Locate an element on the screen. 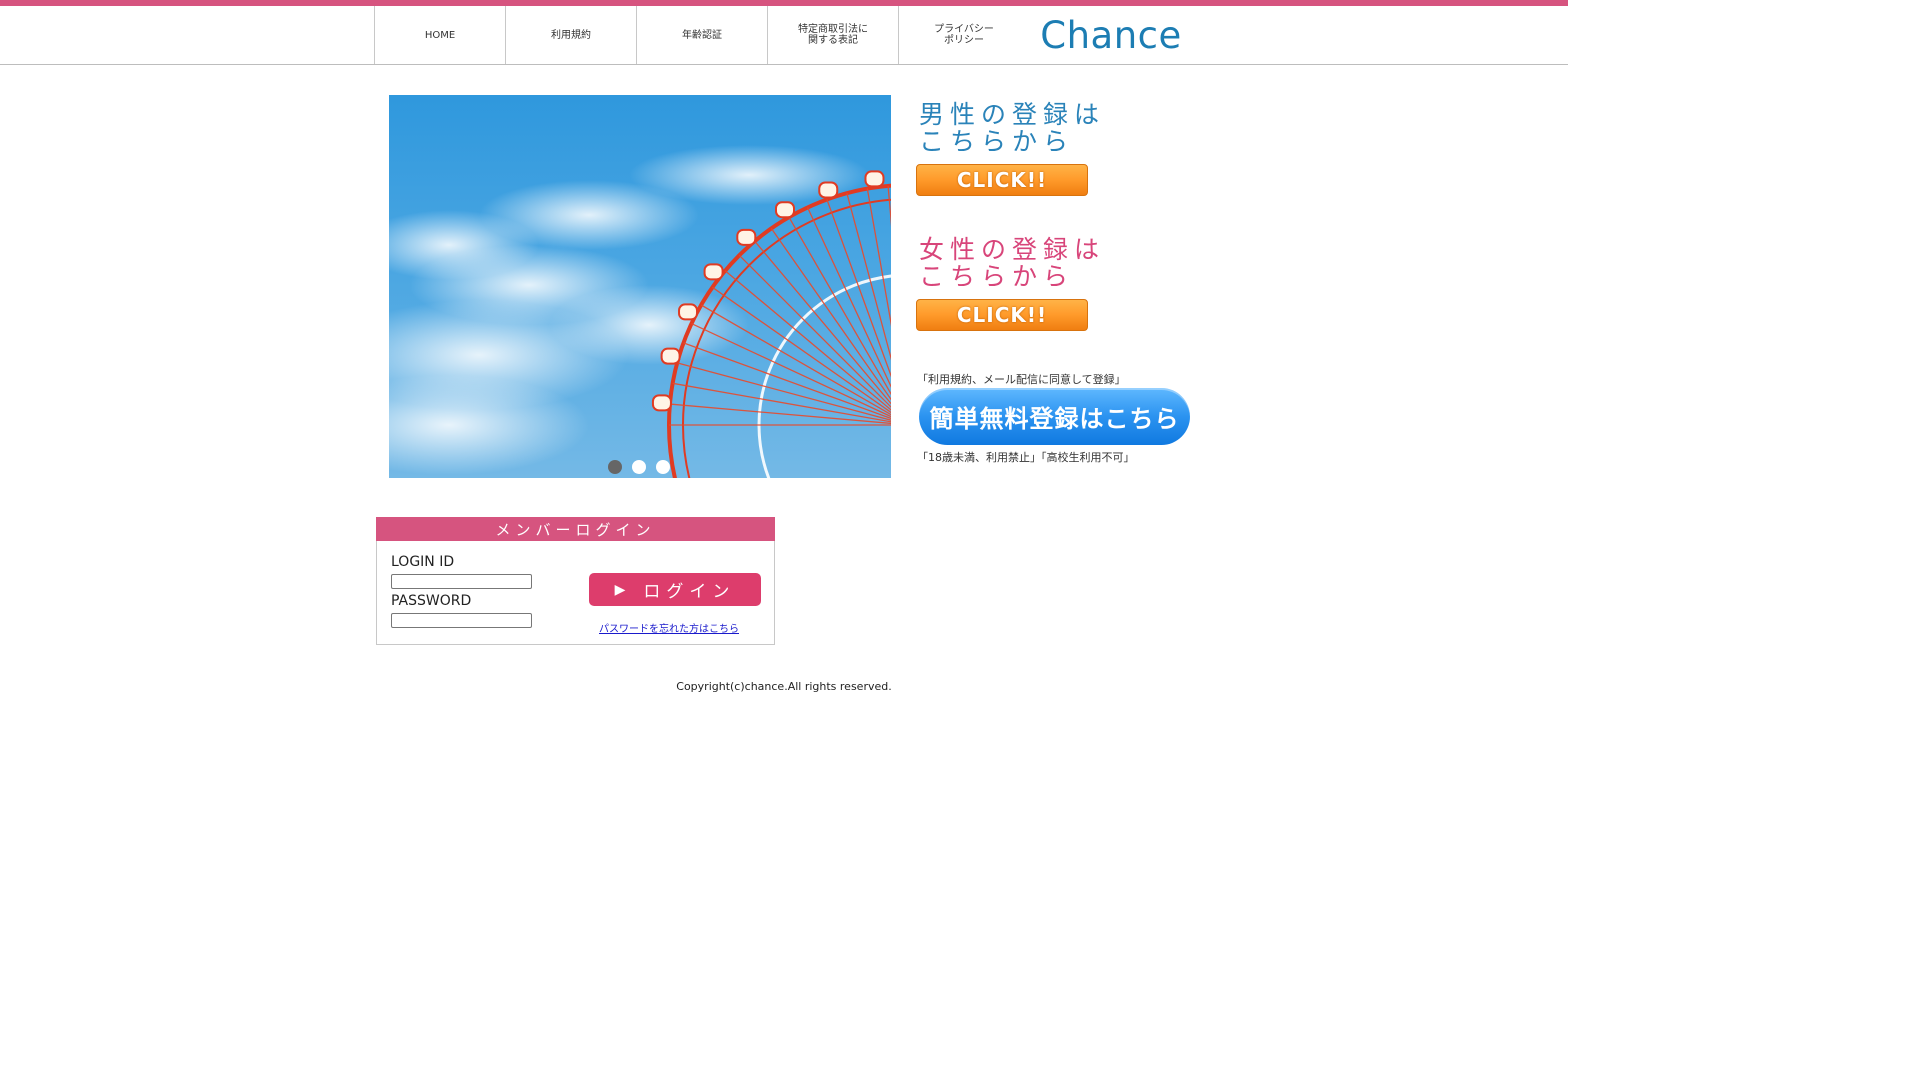 The width and height of the screenshot is (1920, 1080). nav-commercial-law: 特定商取引法に 関する表記 is located at coordinates (832, 35).